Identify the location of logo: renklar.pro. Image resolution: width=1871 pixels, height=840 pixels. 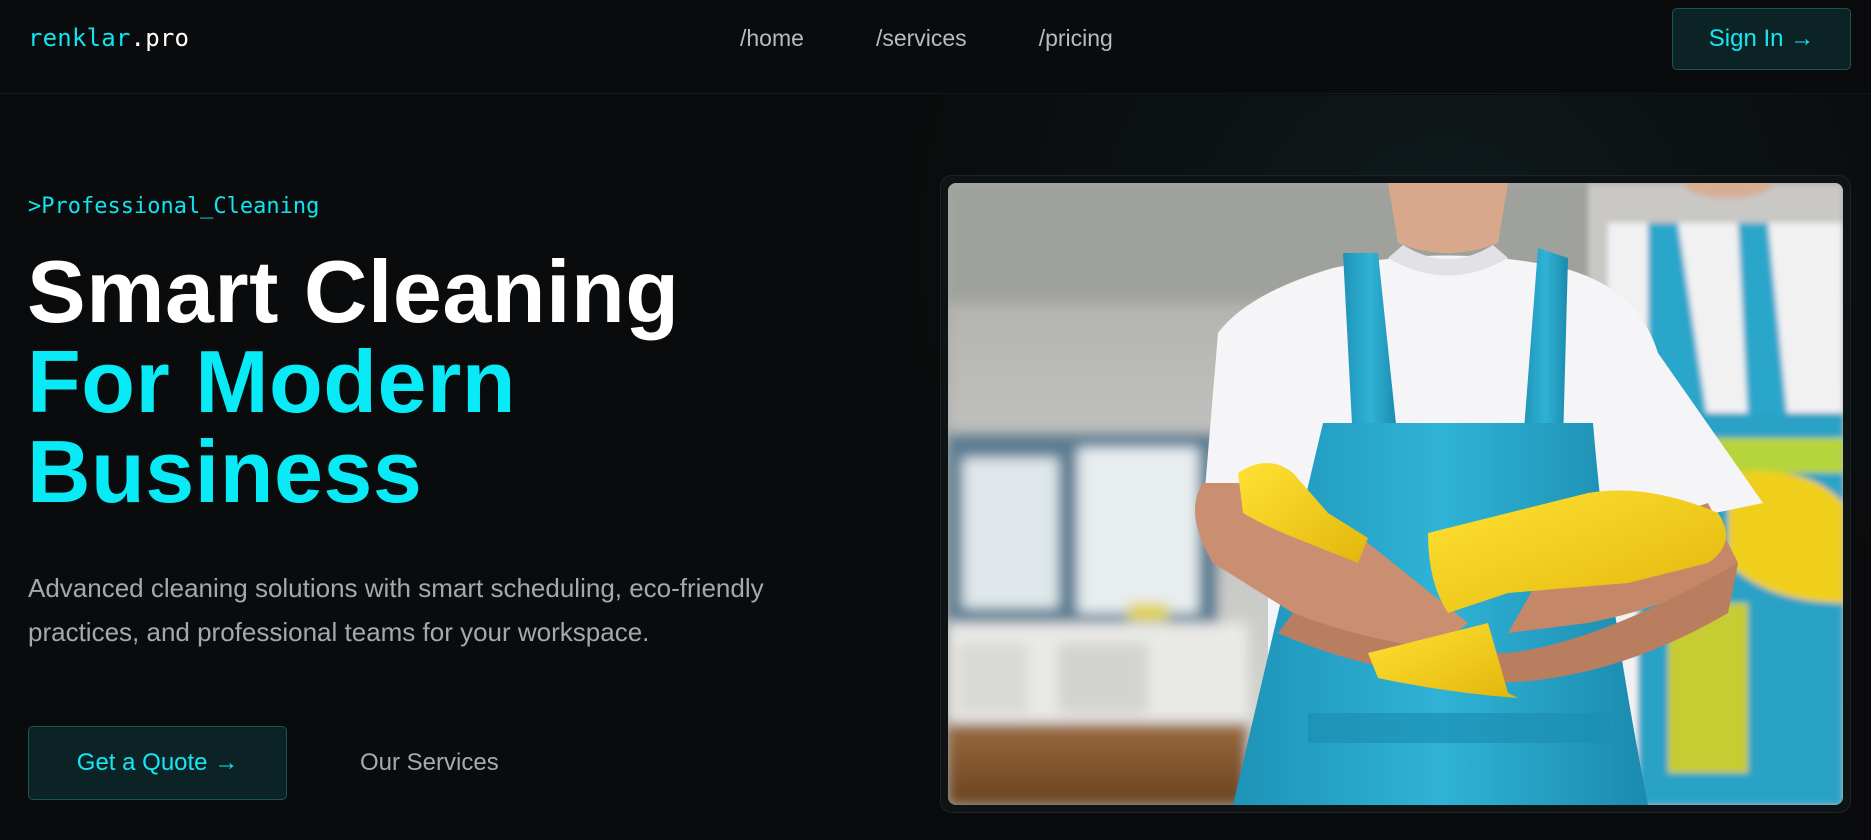
(108, 38).